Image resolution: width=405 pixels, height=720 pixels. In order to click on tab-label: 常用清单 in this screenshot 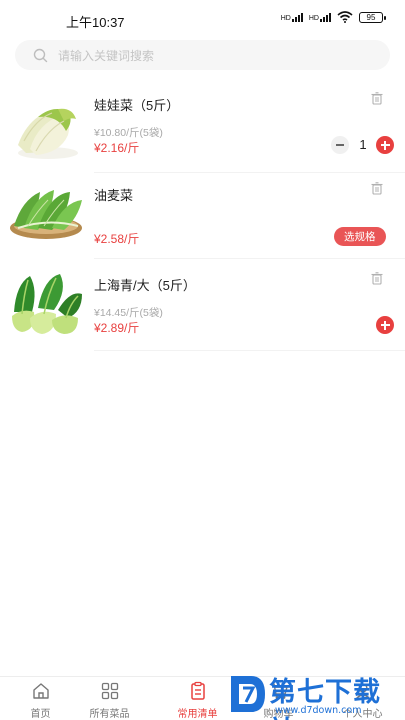, I will do `click(197, 714)`.